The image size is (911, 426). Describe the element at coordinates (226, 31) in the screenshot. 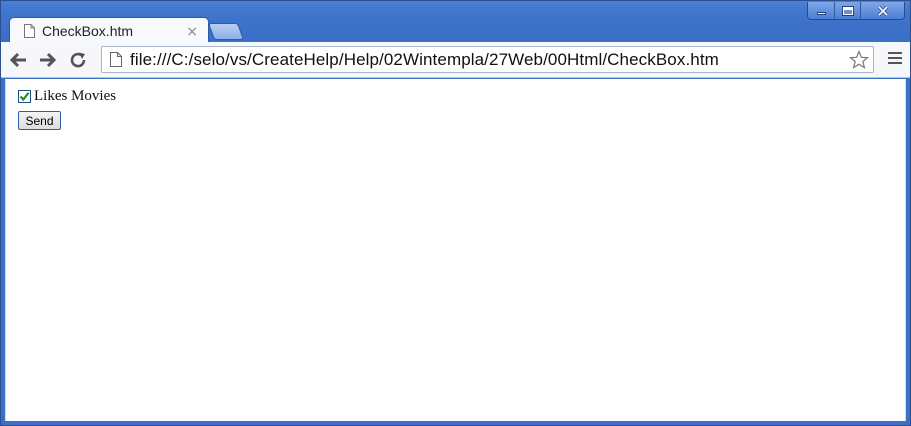

I see `new-tab-button` at that location.